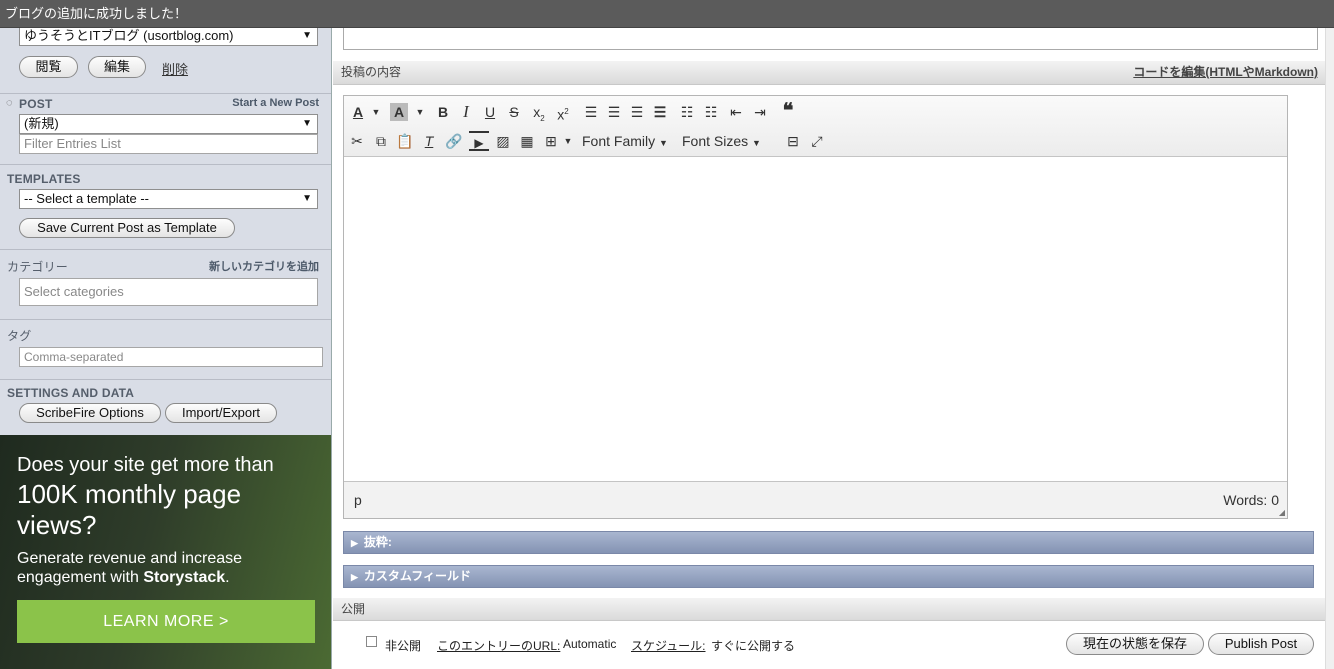  Describe the element at coordinates (660, 112) in the screenshot. I see `justify-icon: ☰` at that location.